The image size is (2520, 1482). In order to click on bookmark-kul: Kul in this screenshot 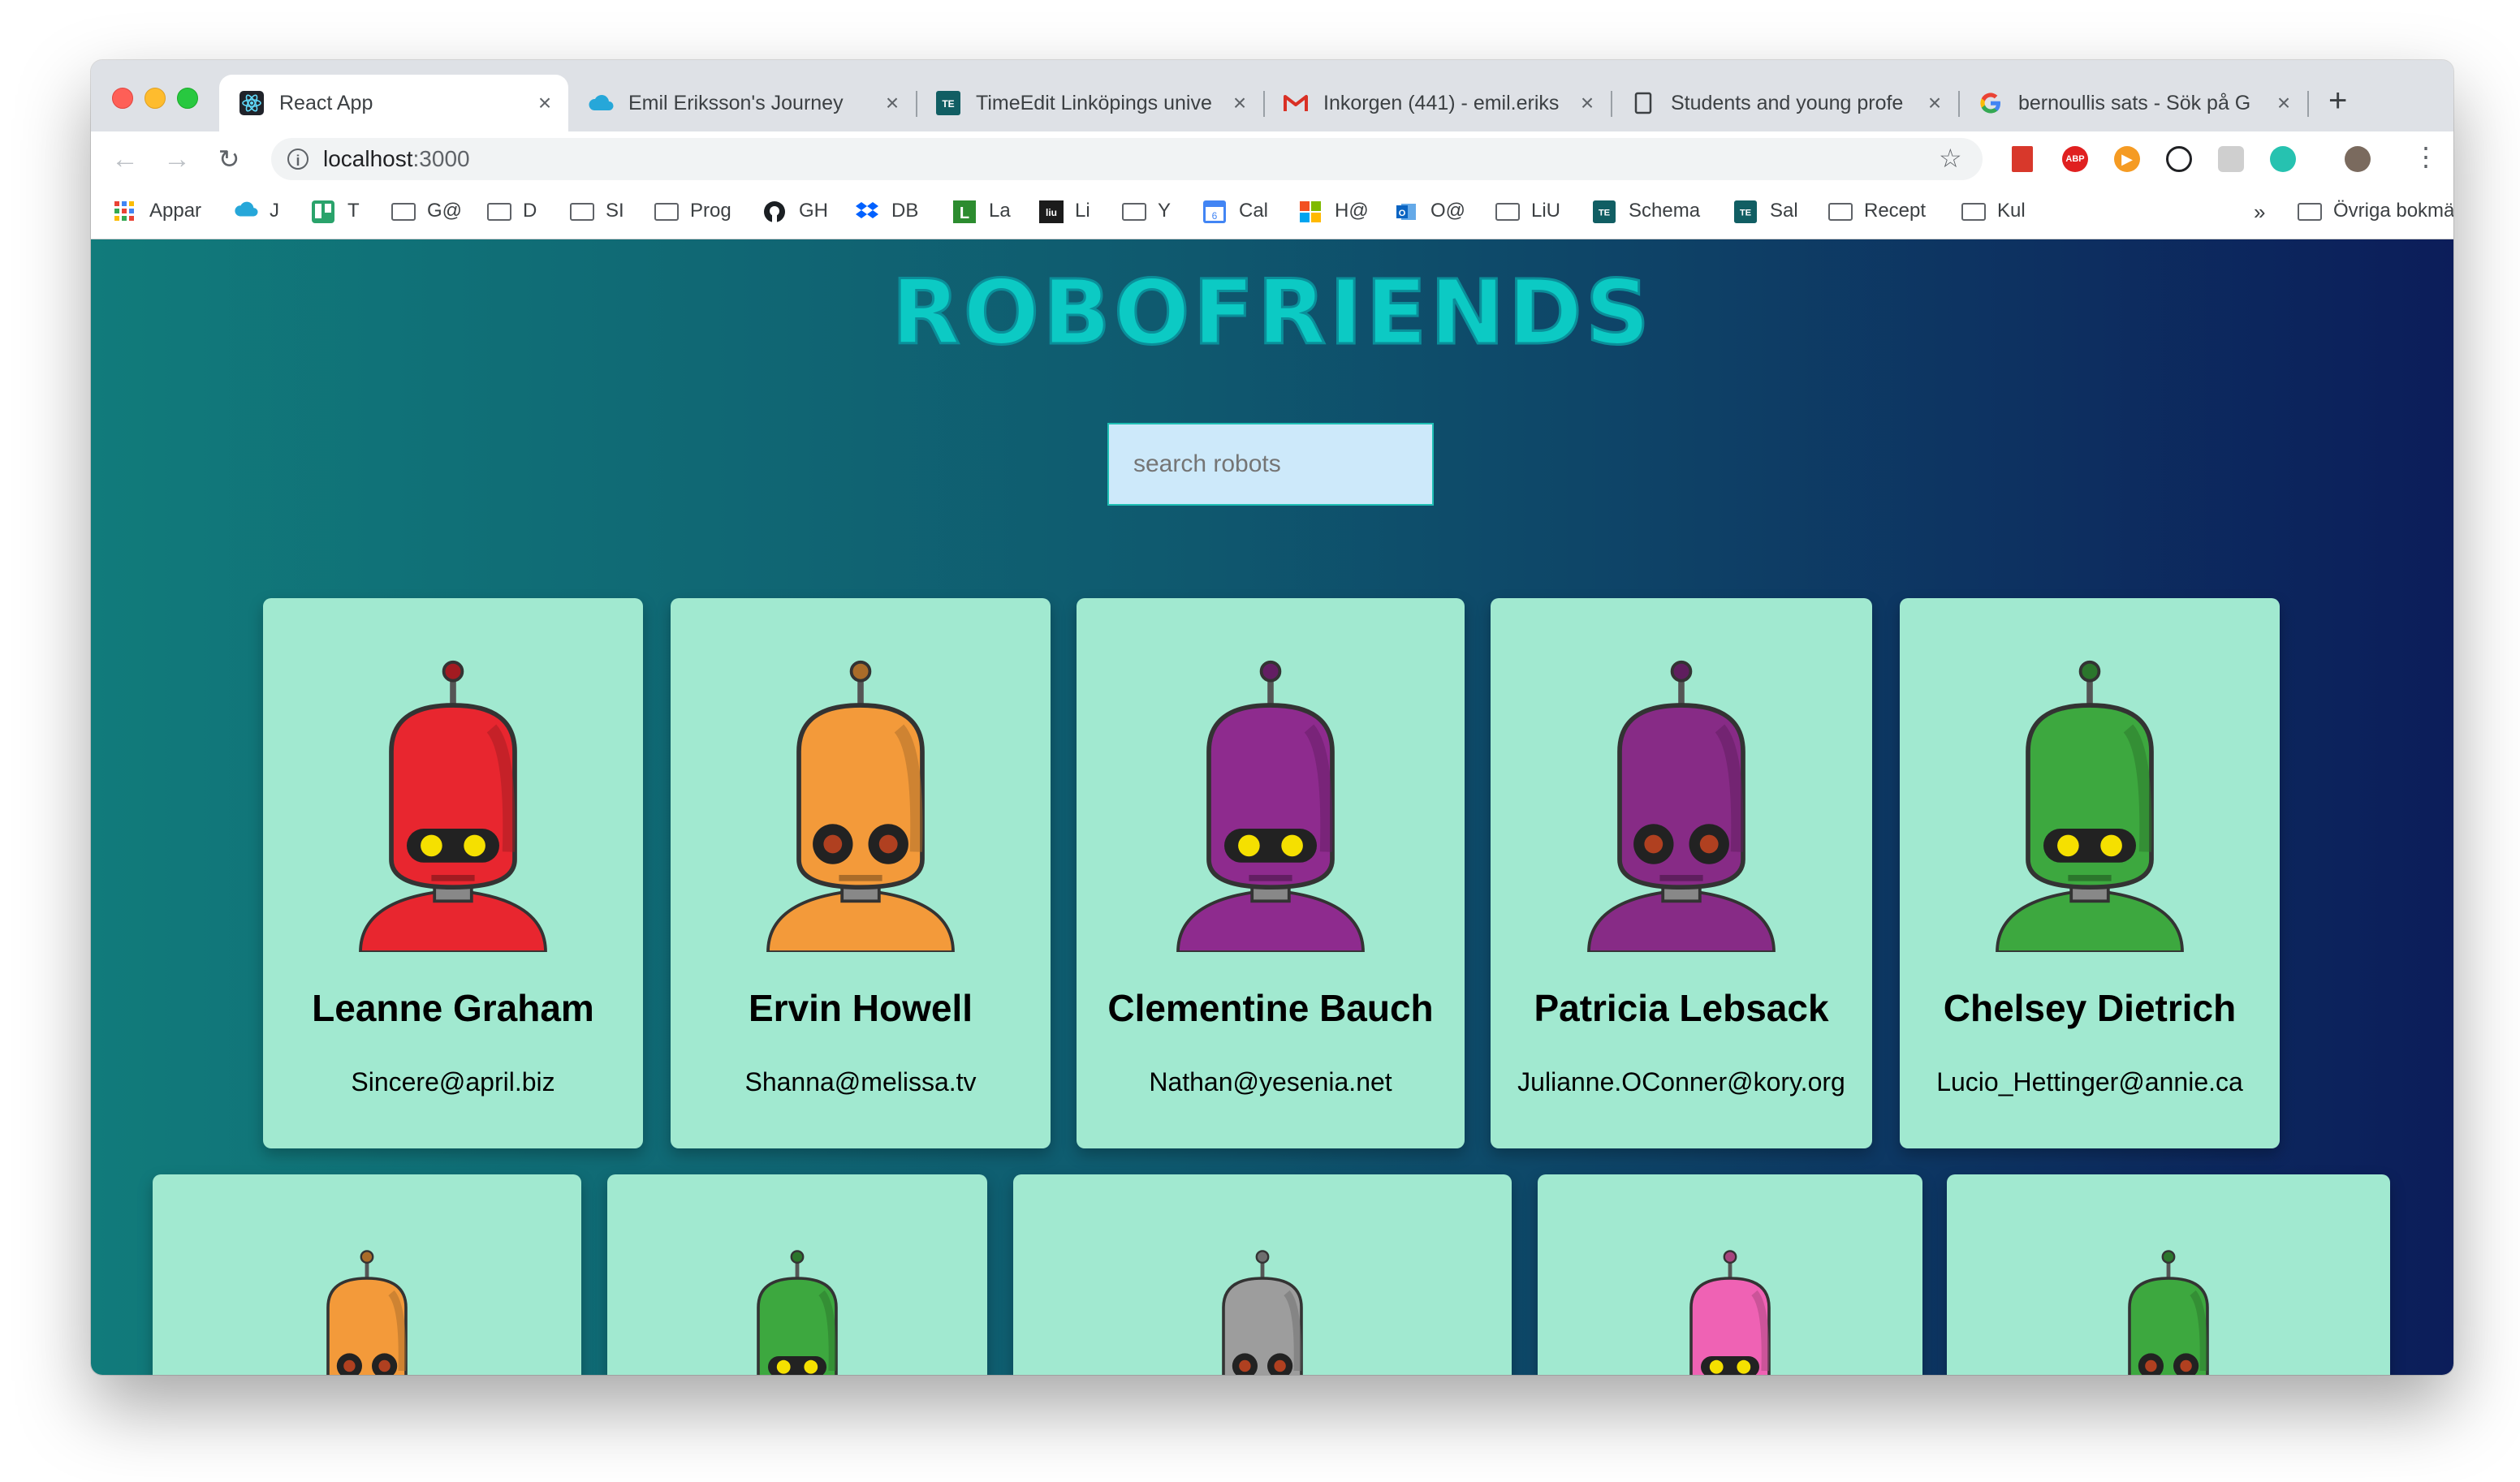, I will do `click(1994, 211)`.